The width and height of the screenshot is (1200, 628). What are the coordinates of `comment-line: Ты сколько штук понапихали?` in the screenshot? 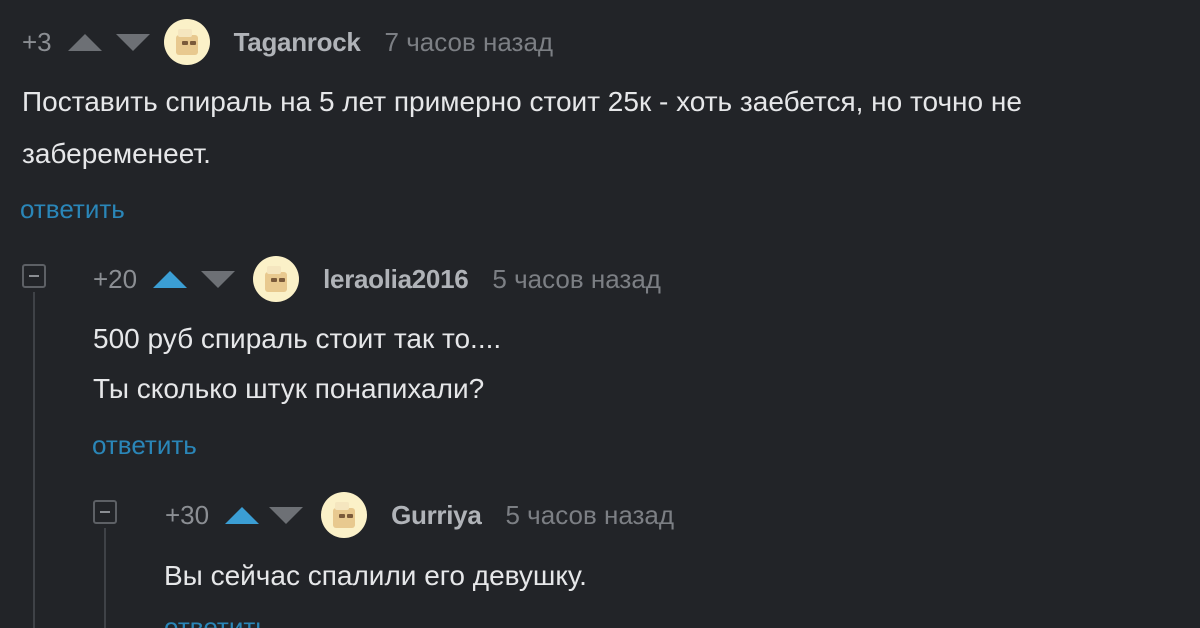 It's located at (289, 388).